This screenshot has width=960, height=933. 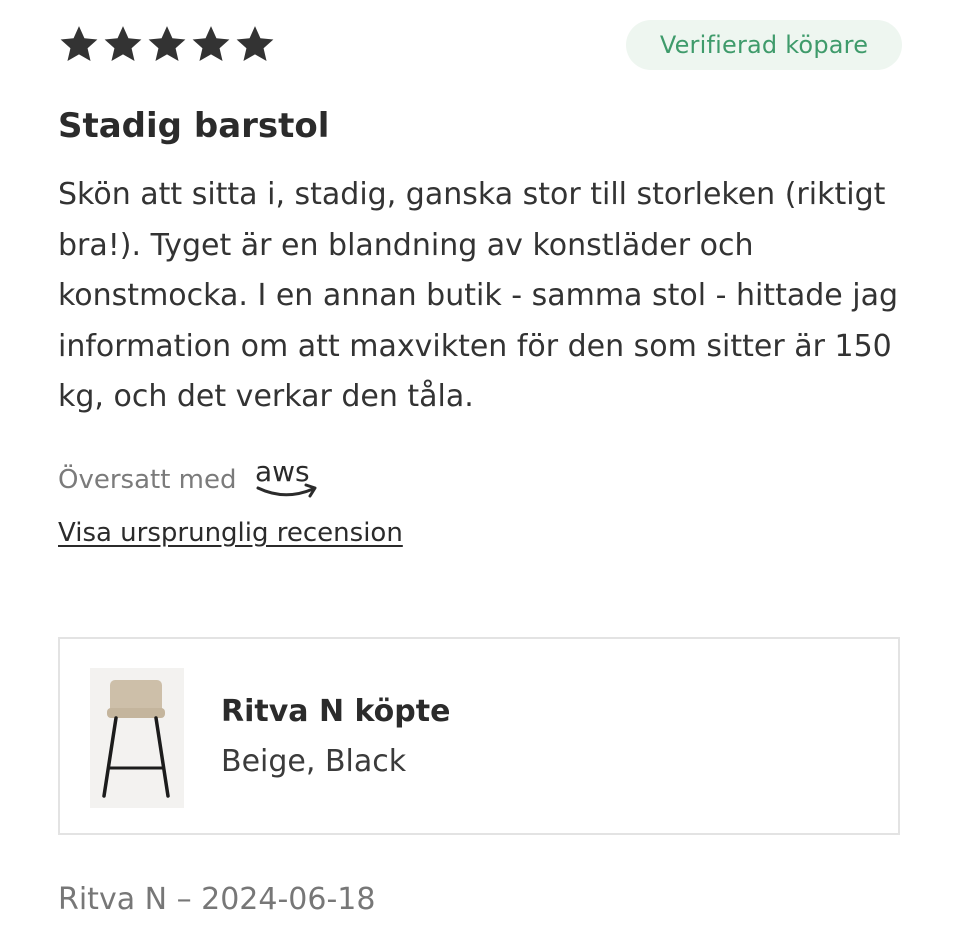 What do you see at coordinates (336, 711) in the screenshot?
I see `product-name: Ritva N köpte` at bounding box center [336, 711].